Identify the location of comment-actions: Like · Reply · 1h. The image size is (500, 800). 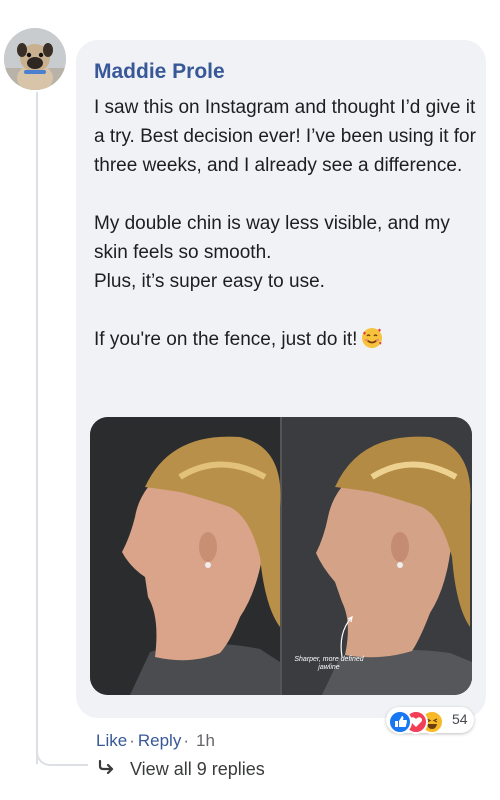
(155, 741).